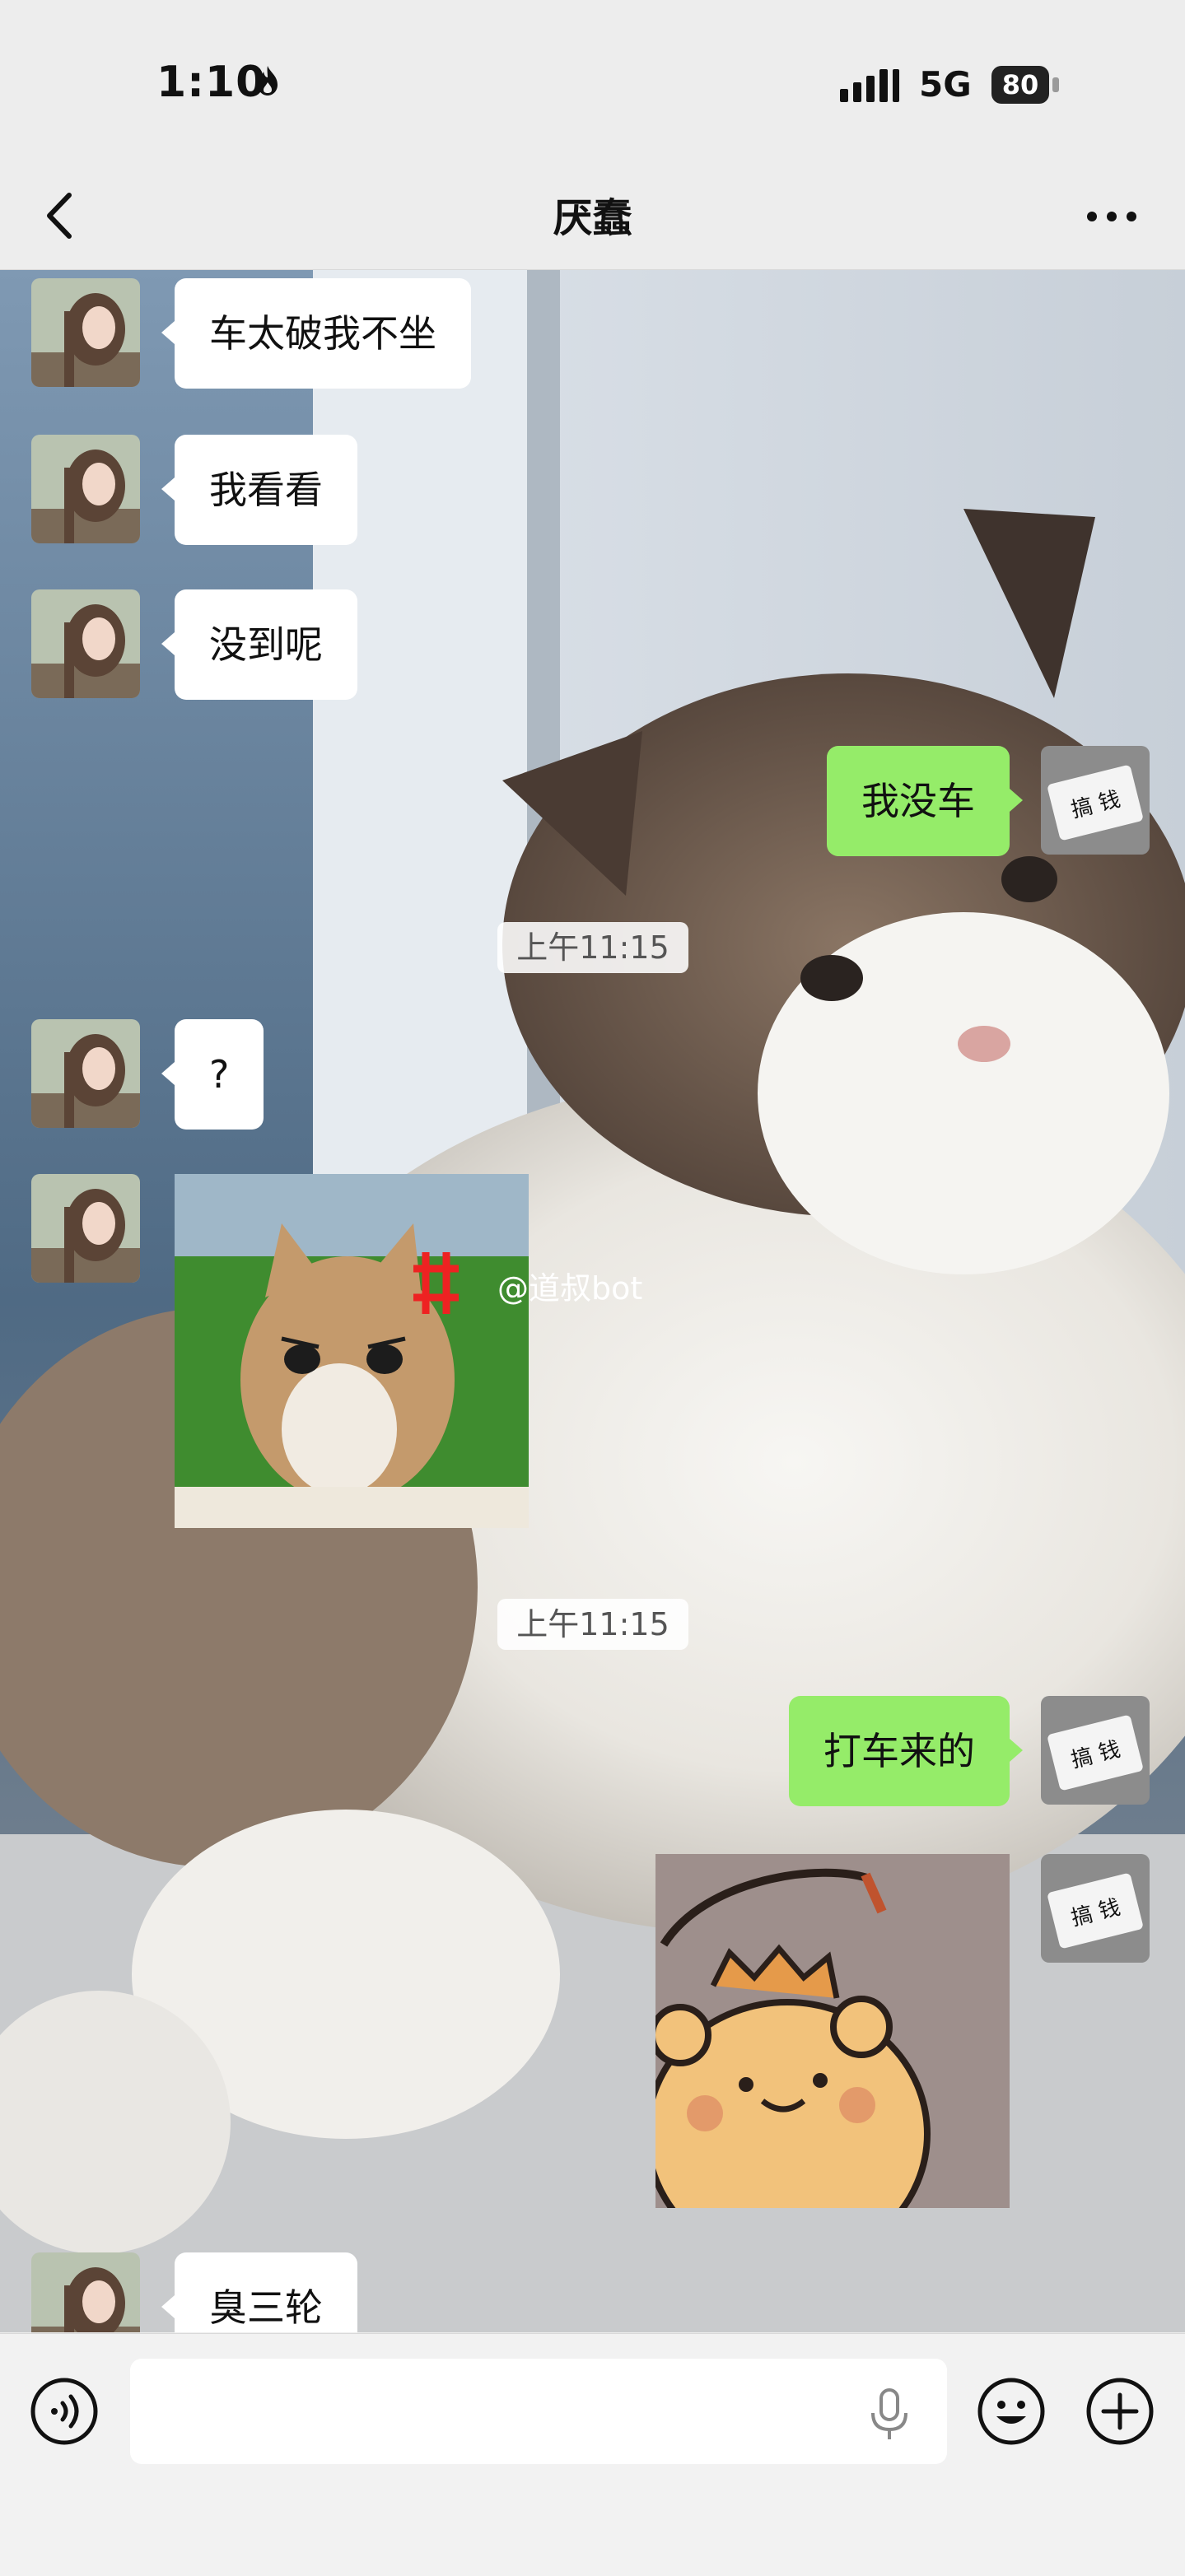  What do you see at coordinates (919, 801) in the screenshot?
I see `message-bubble-outgoing: 我没车` at bounding box center [919, 801].